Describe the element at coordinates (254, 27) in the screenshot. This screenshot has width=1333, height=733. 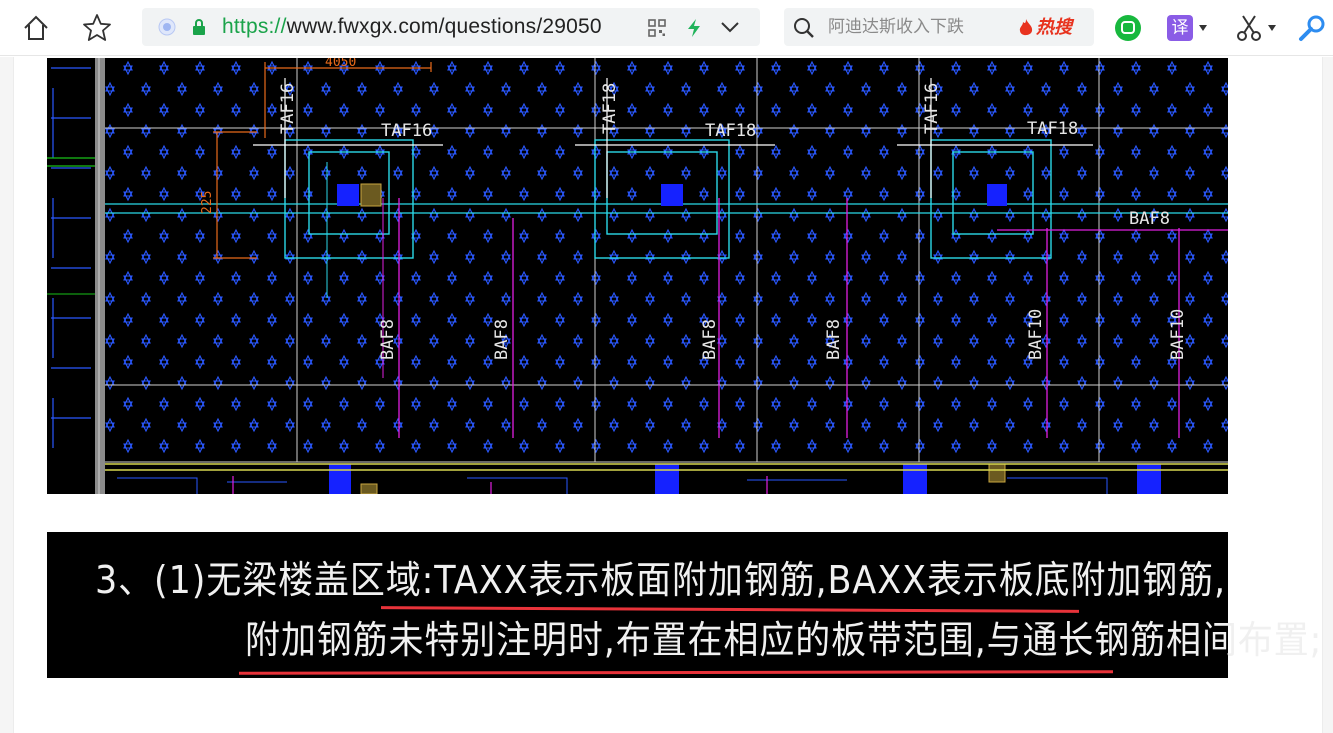
I see `url-scheme: https://` at that location.